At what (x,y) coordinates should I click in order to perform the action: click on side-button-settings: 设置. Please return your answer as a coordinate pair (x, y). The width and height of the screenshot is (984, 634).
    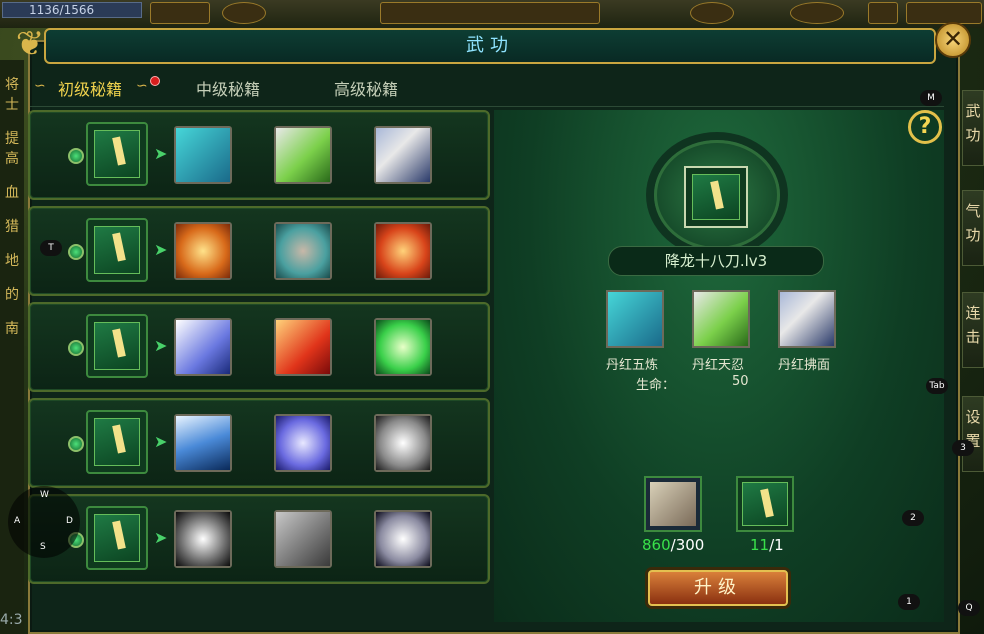
    Looking at the image, I should click on (973, 434).